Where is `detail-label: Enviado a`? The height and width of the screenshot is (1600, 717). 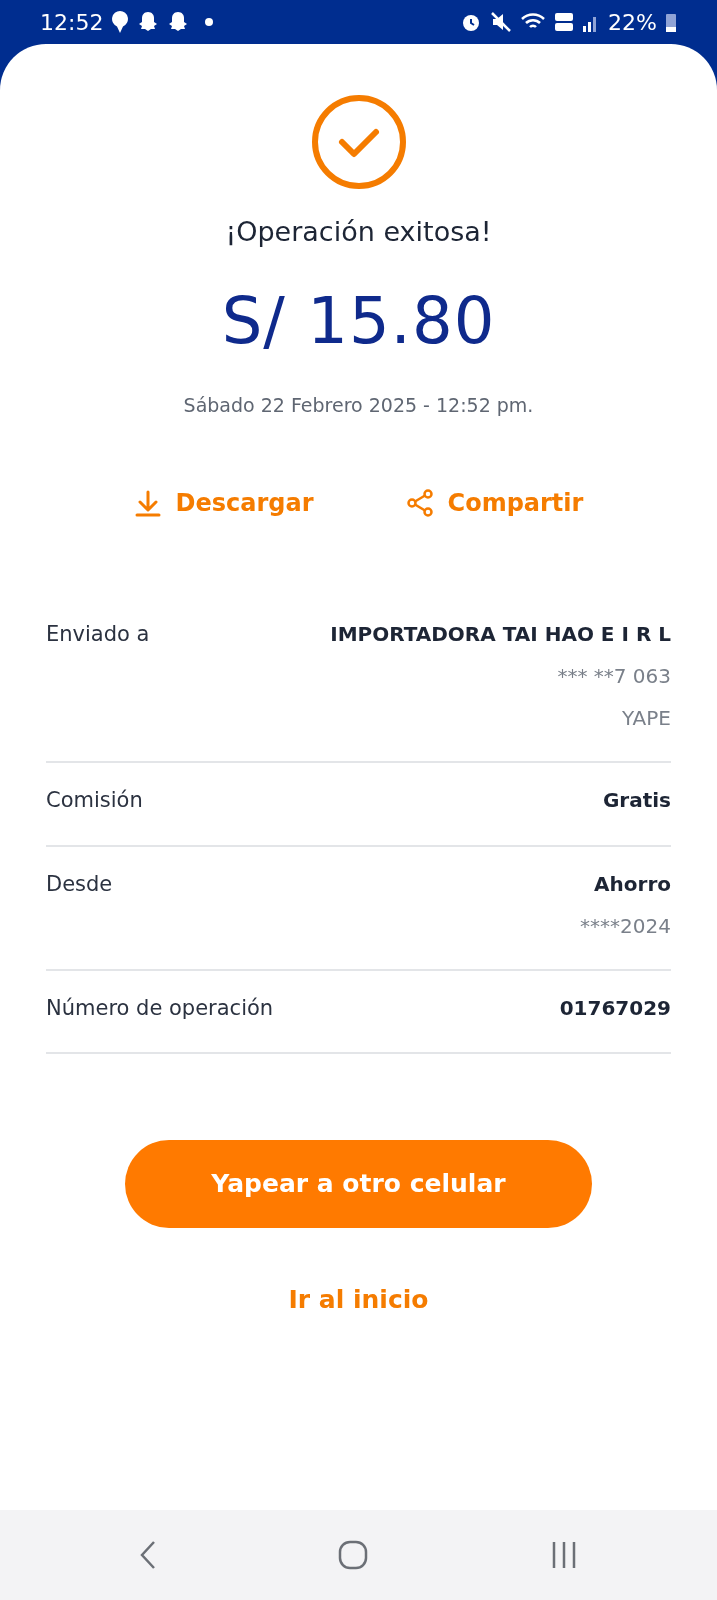
detail-label: Enviado a is located at coordinates (98, 634).